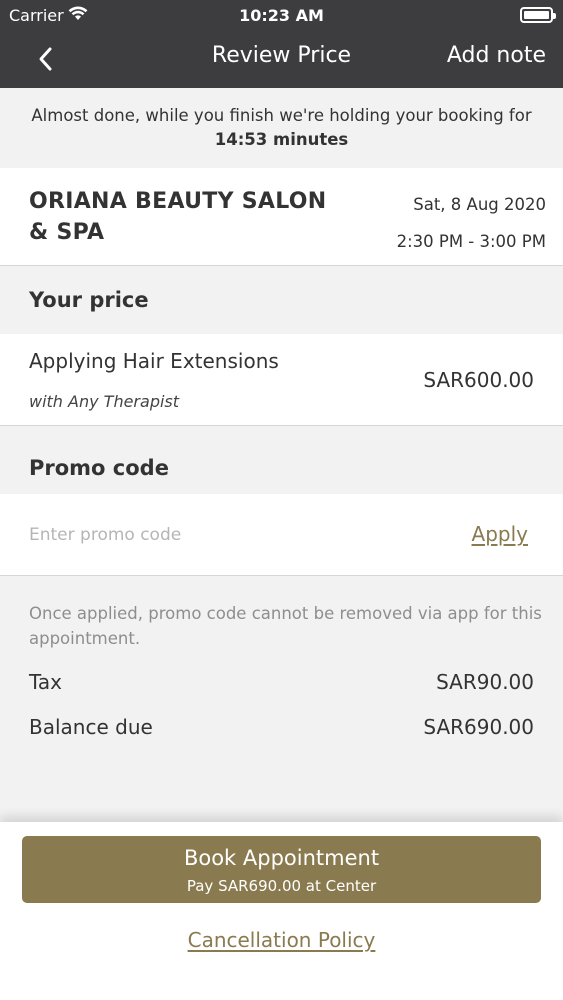  I want to click on promo-header: Promo code, so click(281, 460).